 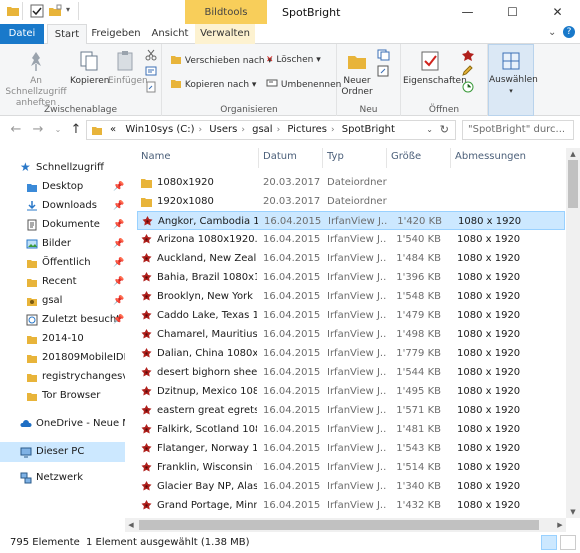 I want to click on horizontal-scrollbar-thumb, so click(x=339, y=525).